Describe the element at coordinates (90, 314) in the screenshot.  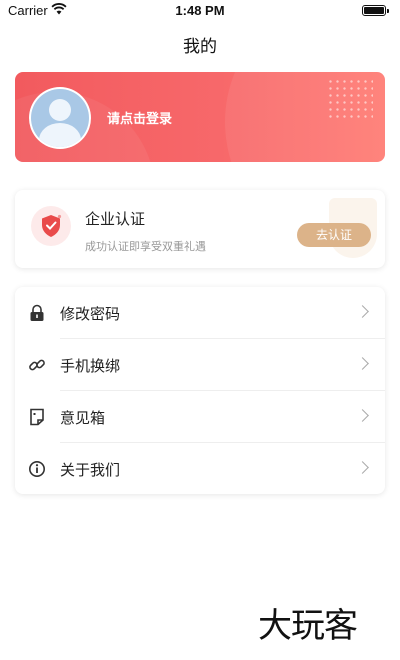
I see `menu-item-label: 修改密码` at that location.